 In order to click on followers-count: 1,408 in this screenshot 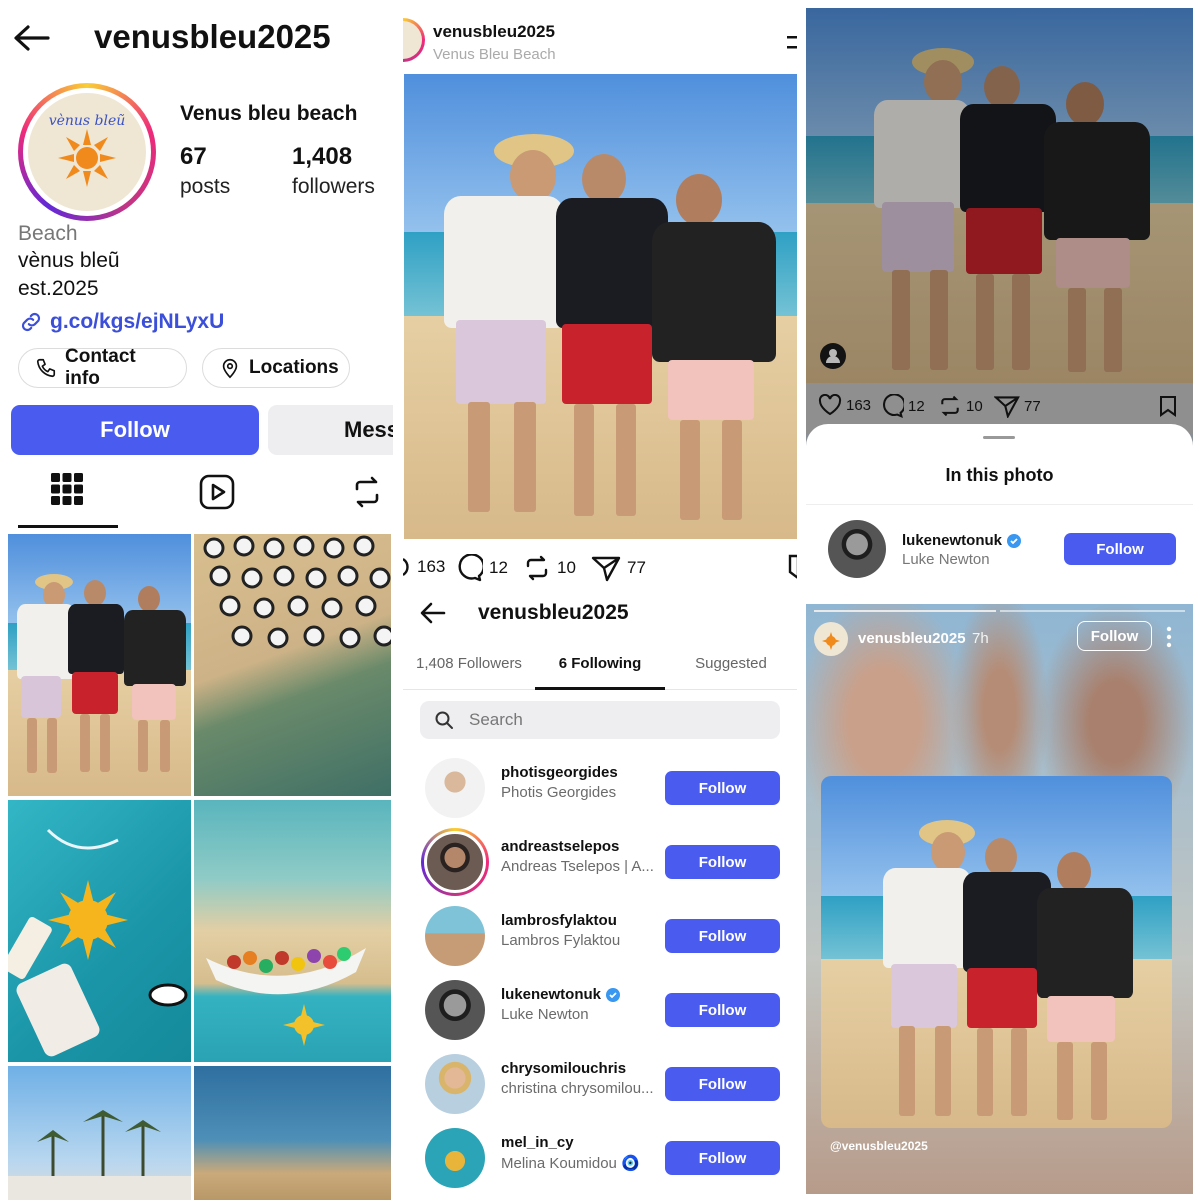, I will do `click(322, 157)`.